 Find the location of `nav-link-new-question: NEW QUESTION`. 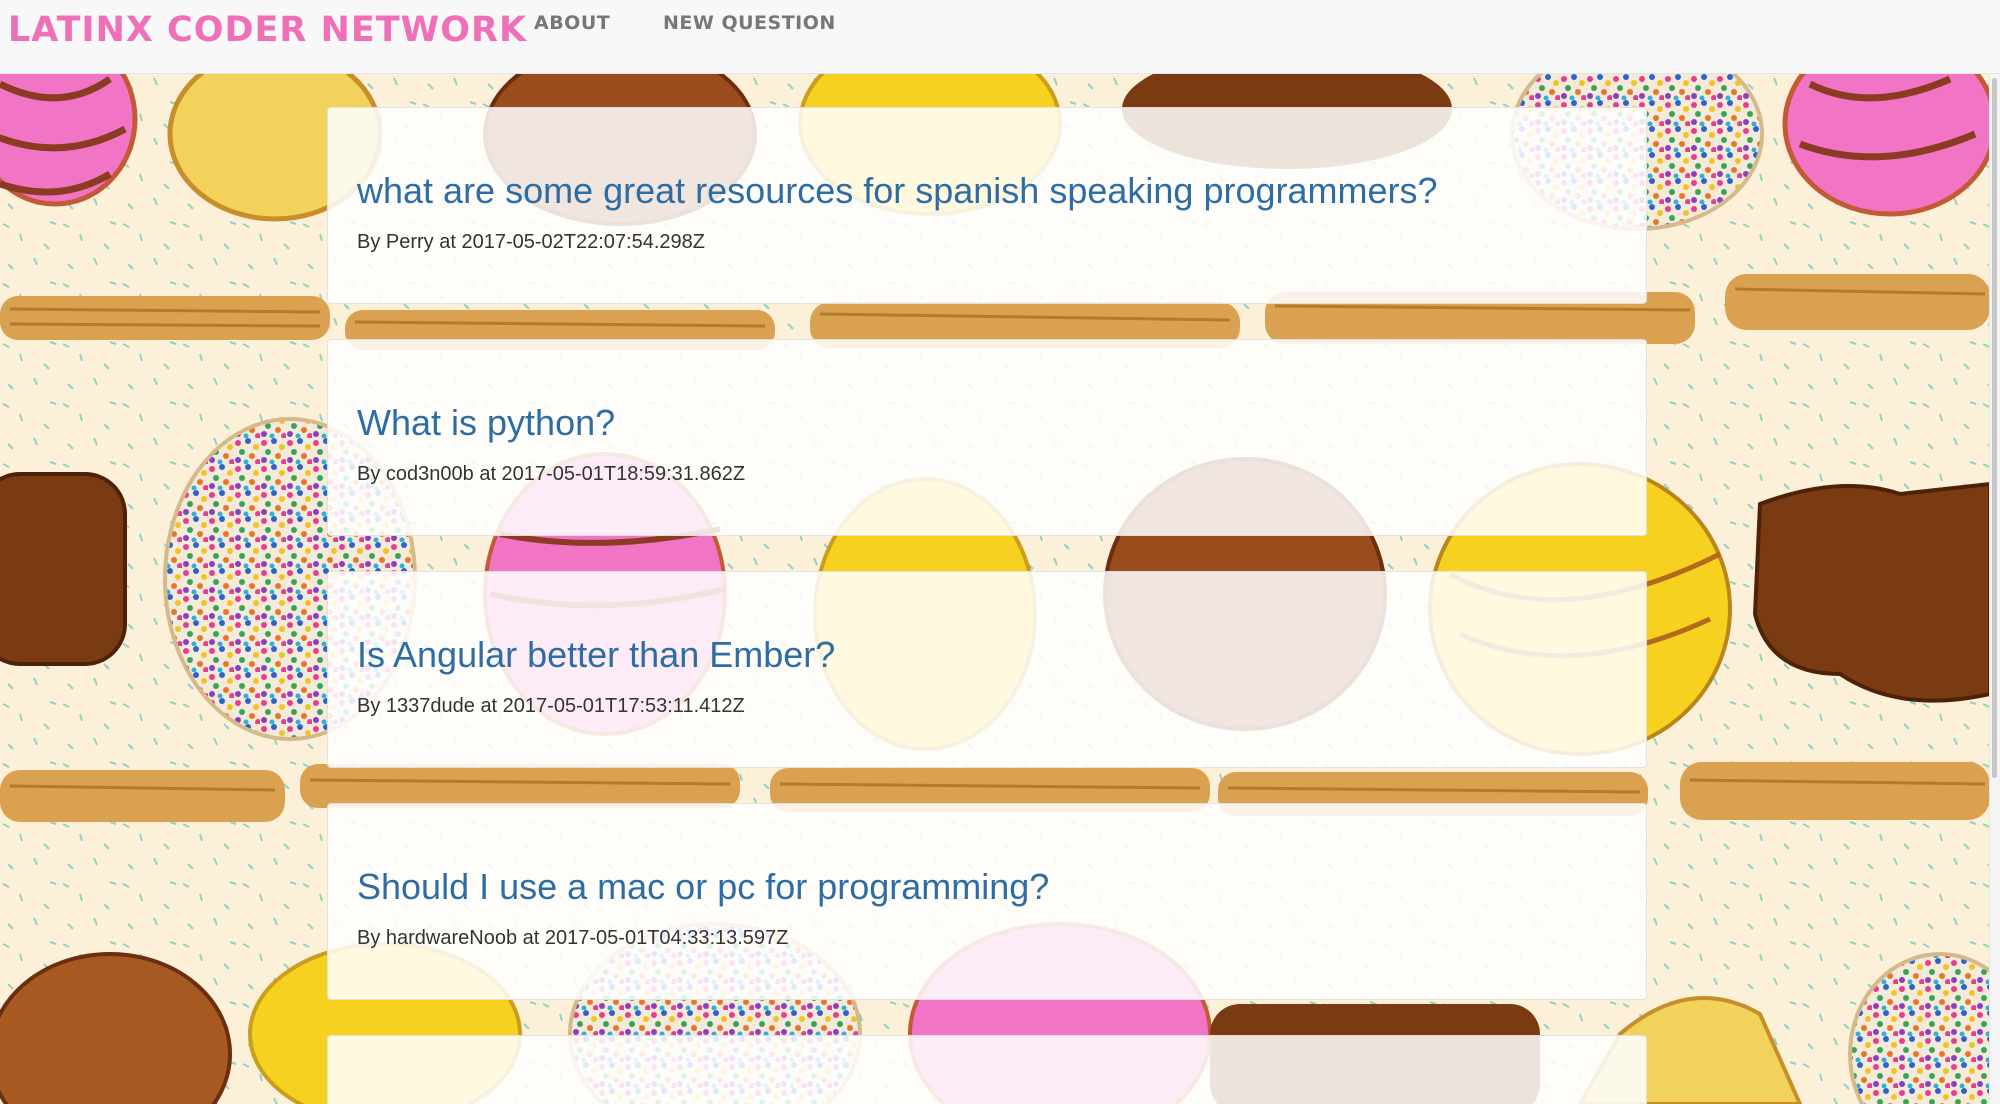

nav-link-new-question: NEW QUESTION is located at coordinates (749, 23).